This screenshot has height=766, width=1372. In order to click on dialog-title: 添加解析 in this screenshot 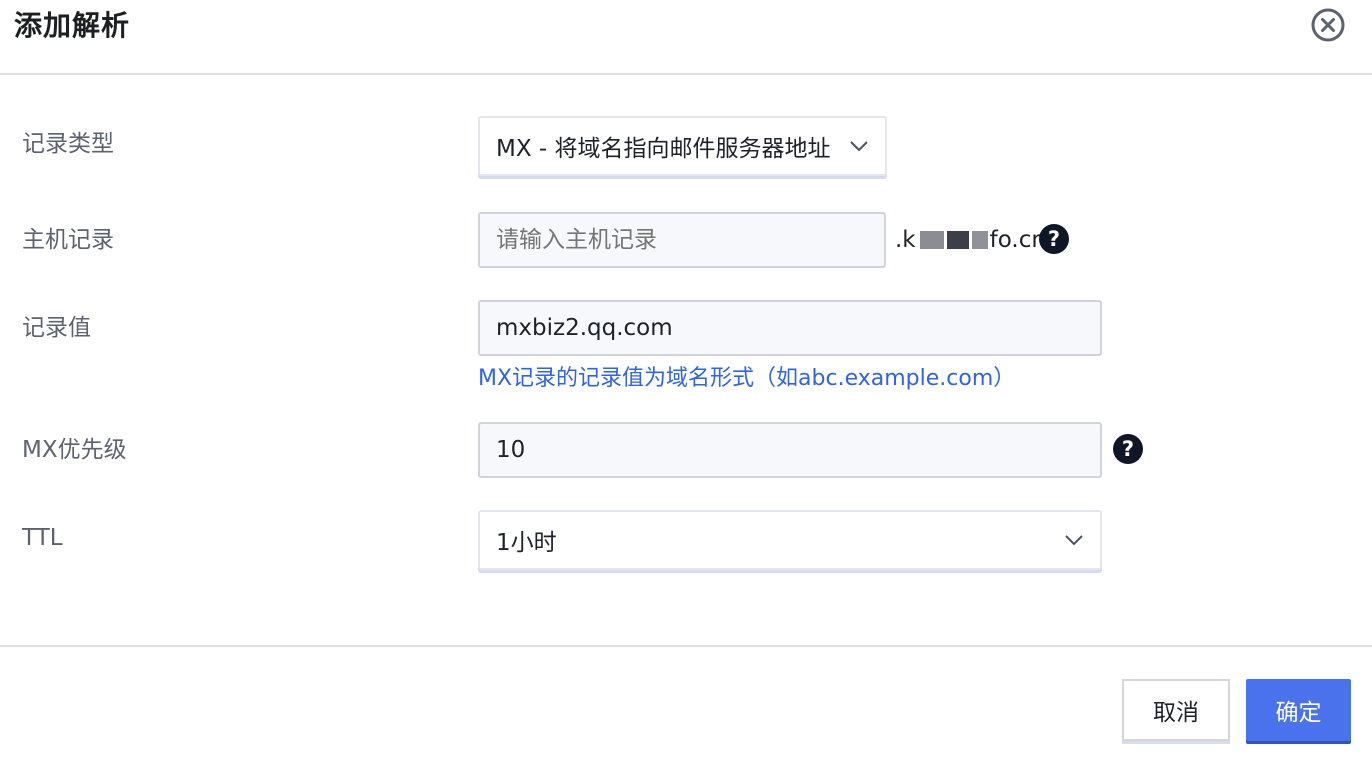, I will do `click(72, 25)`.